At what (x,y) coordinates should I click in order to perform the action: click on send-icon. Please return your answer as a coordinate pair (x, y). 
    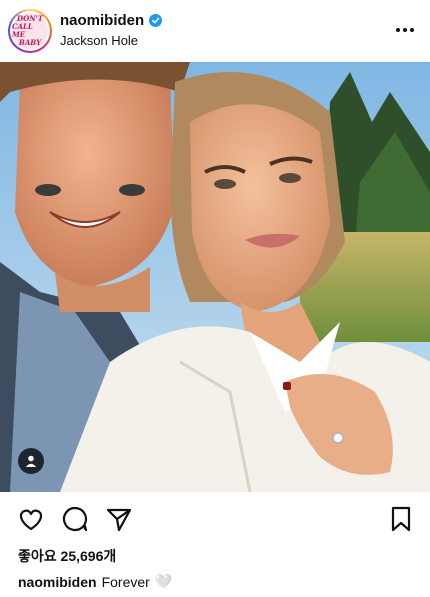
    Looking at the image, I should click on (119, 519).